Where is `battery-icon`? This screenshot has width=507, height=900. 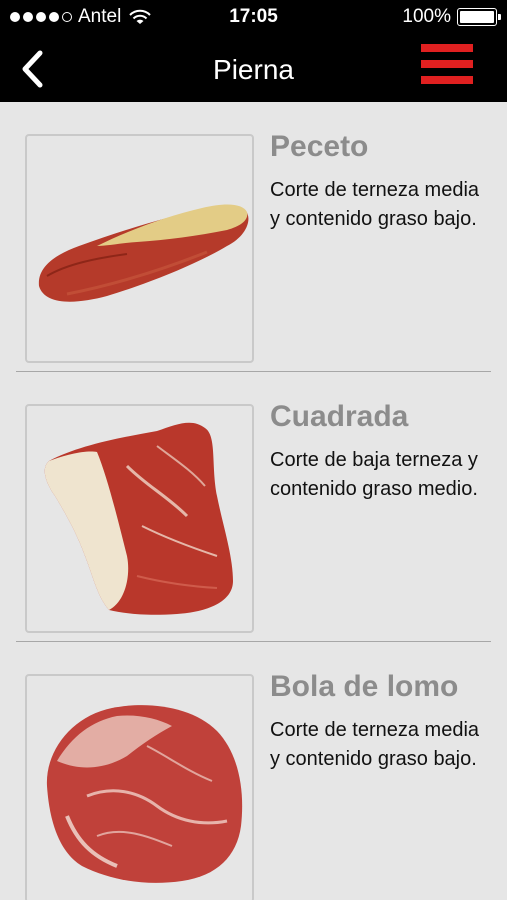
battery-icon is located at coordinates (479, 17).